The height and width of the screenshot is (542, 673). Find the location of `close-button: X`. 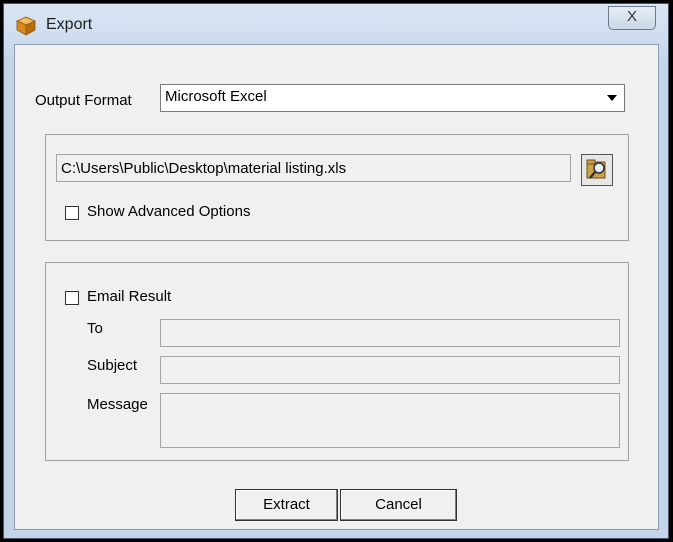

close-button: X is located at coordinates (632, 18).